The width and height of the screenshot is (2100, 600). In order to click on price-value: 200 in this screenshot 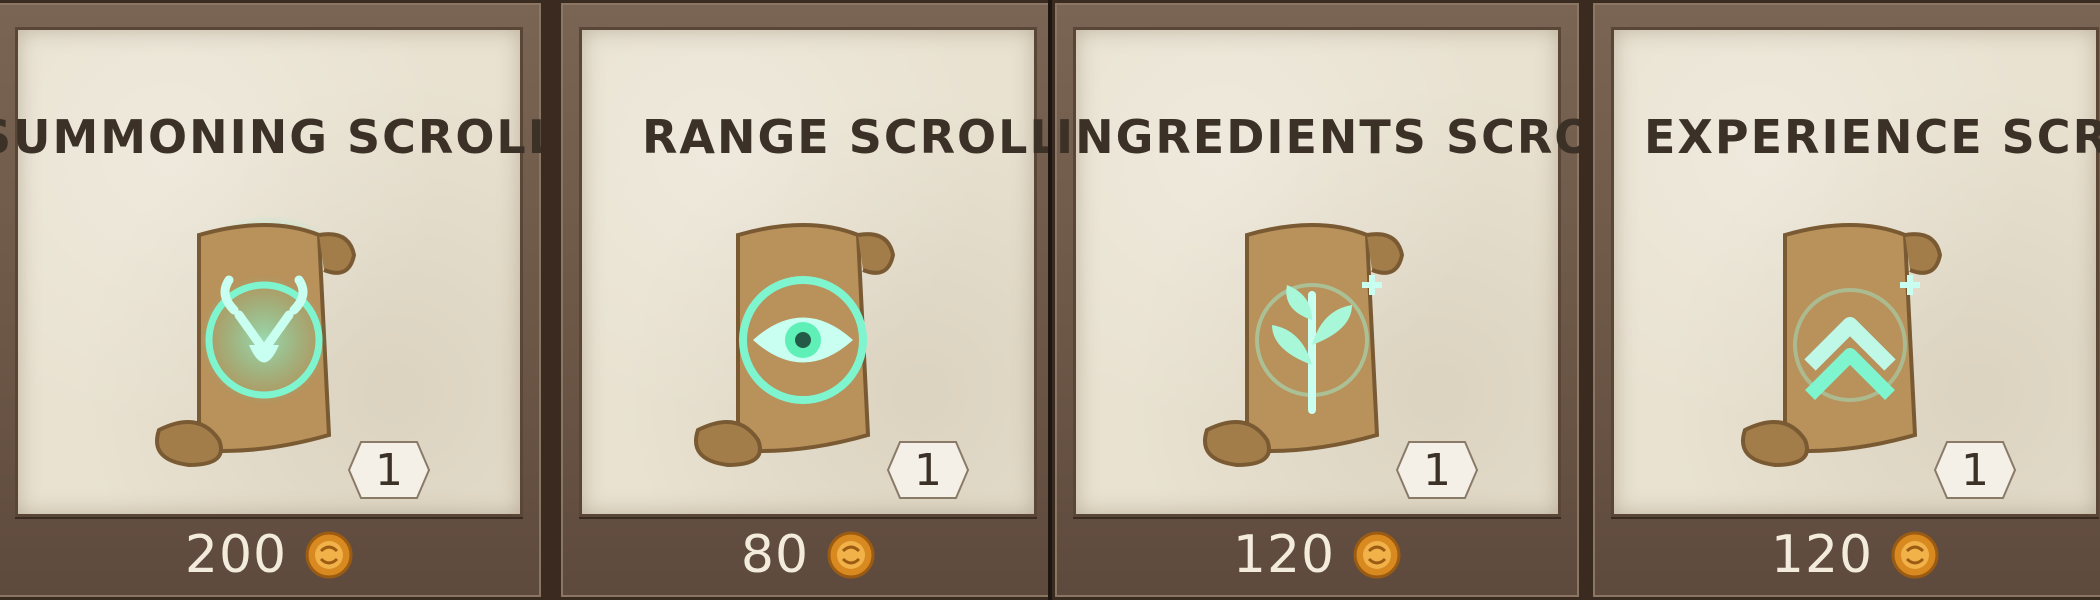, I will do `click(236, 555)`.